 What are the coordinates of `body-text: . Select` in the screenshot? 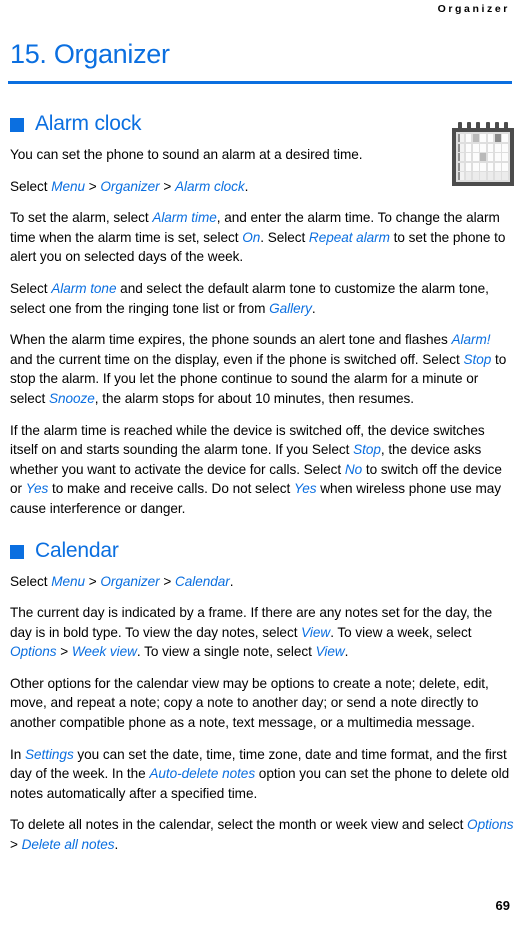 It's located at (284, 237).